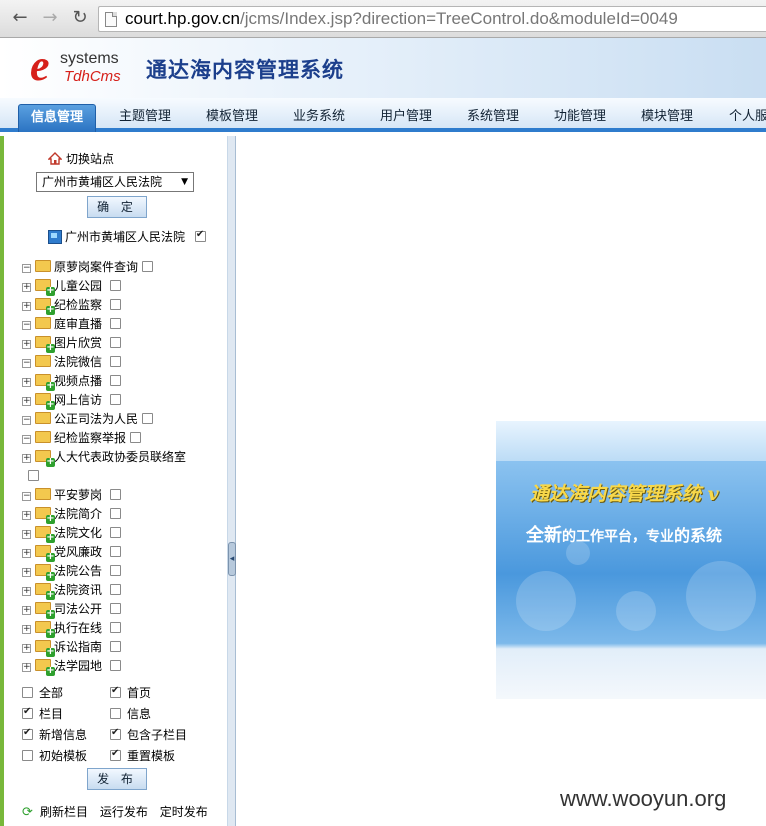  Describe the element at coordinates (232, 481) in the screenshot. I see `splitter` at that location.